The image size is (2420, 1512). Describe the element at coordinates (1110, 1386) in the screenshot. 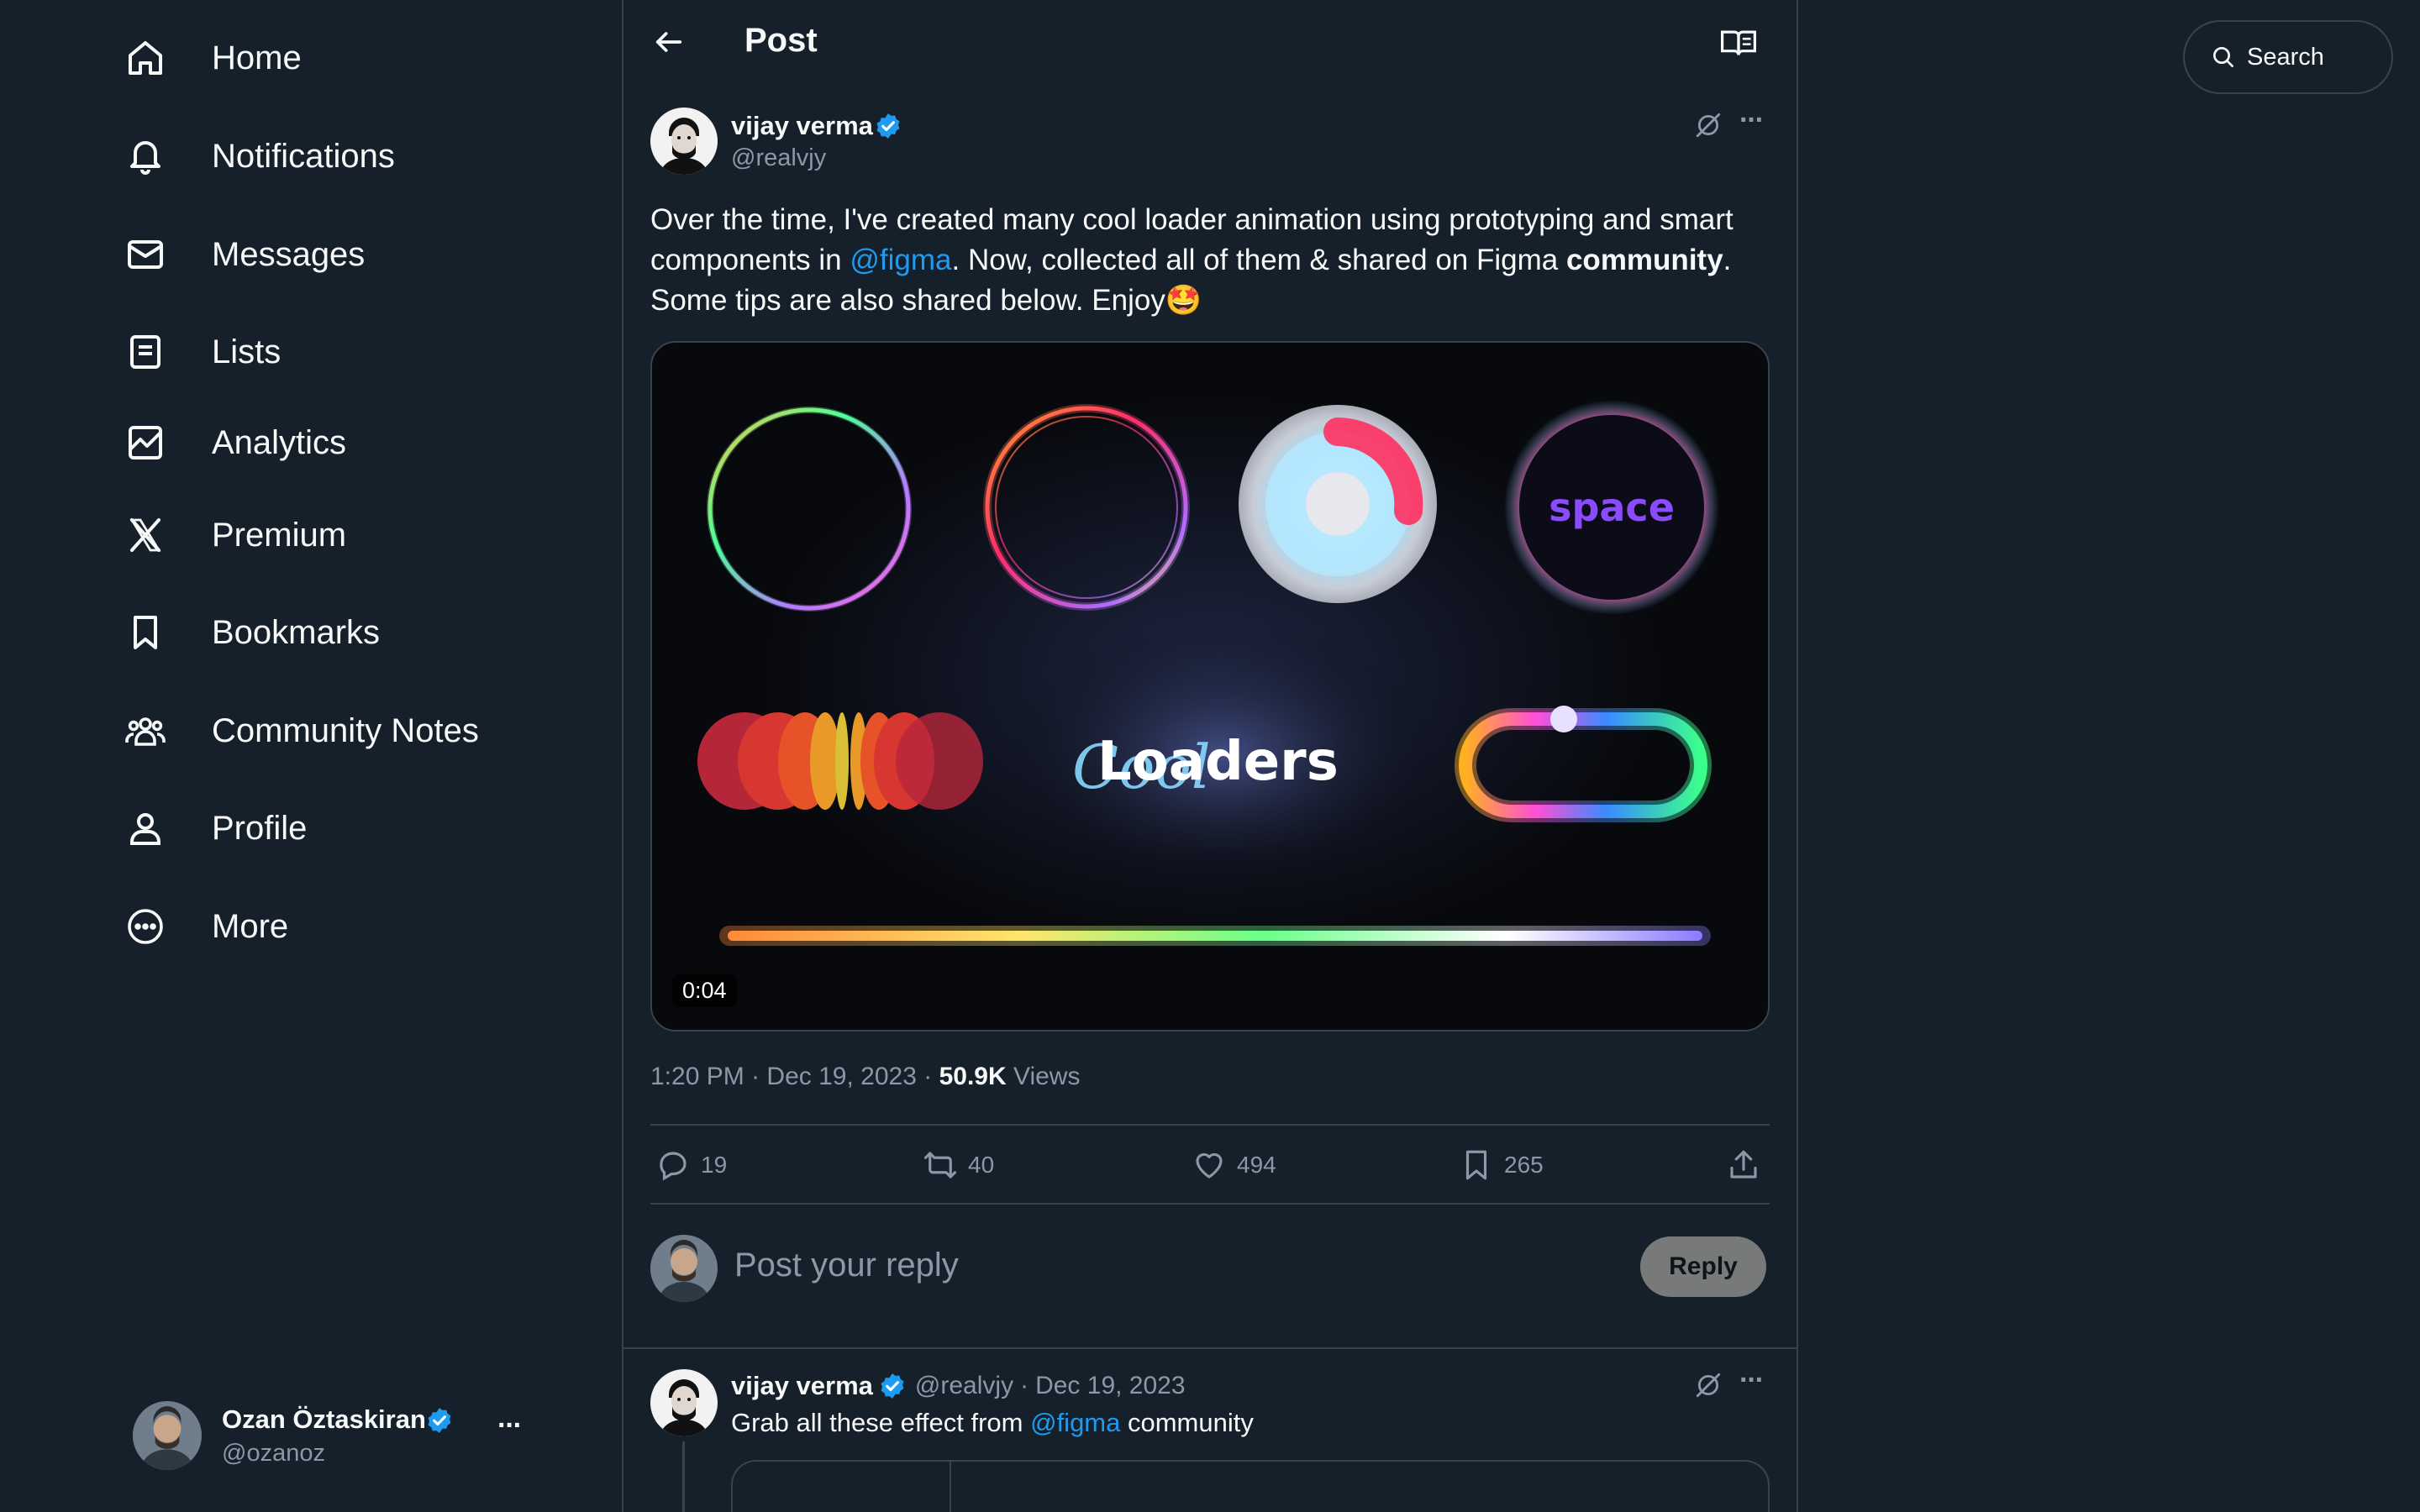

I see `reply-date: Dec 19, 2023` at that location.